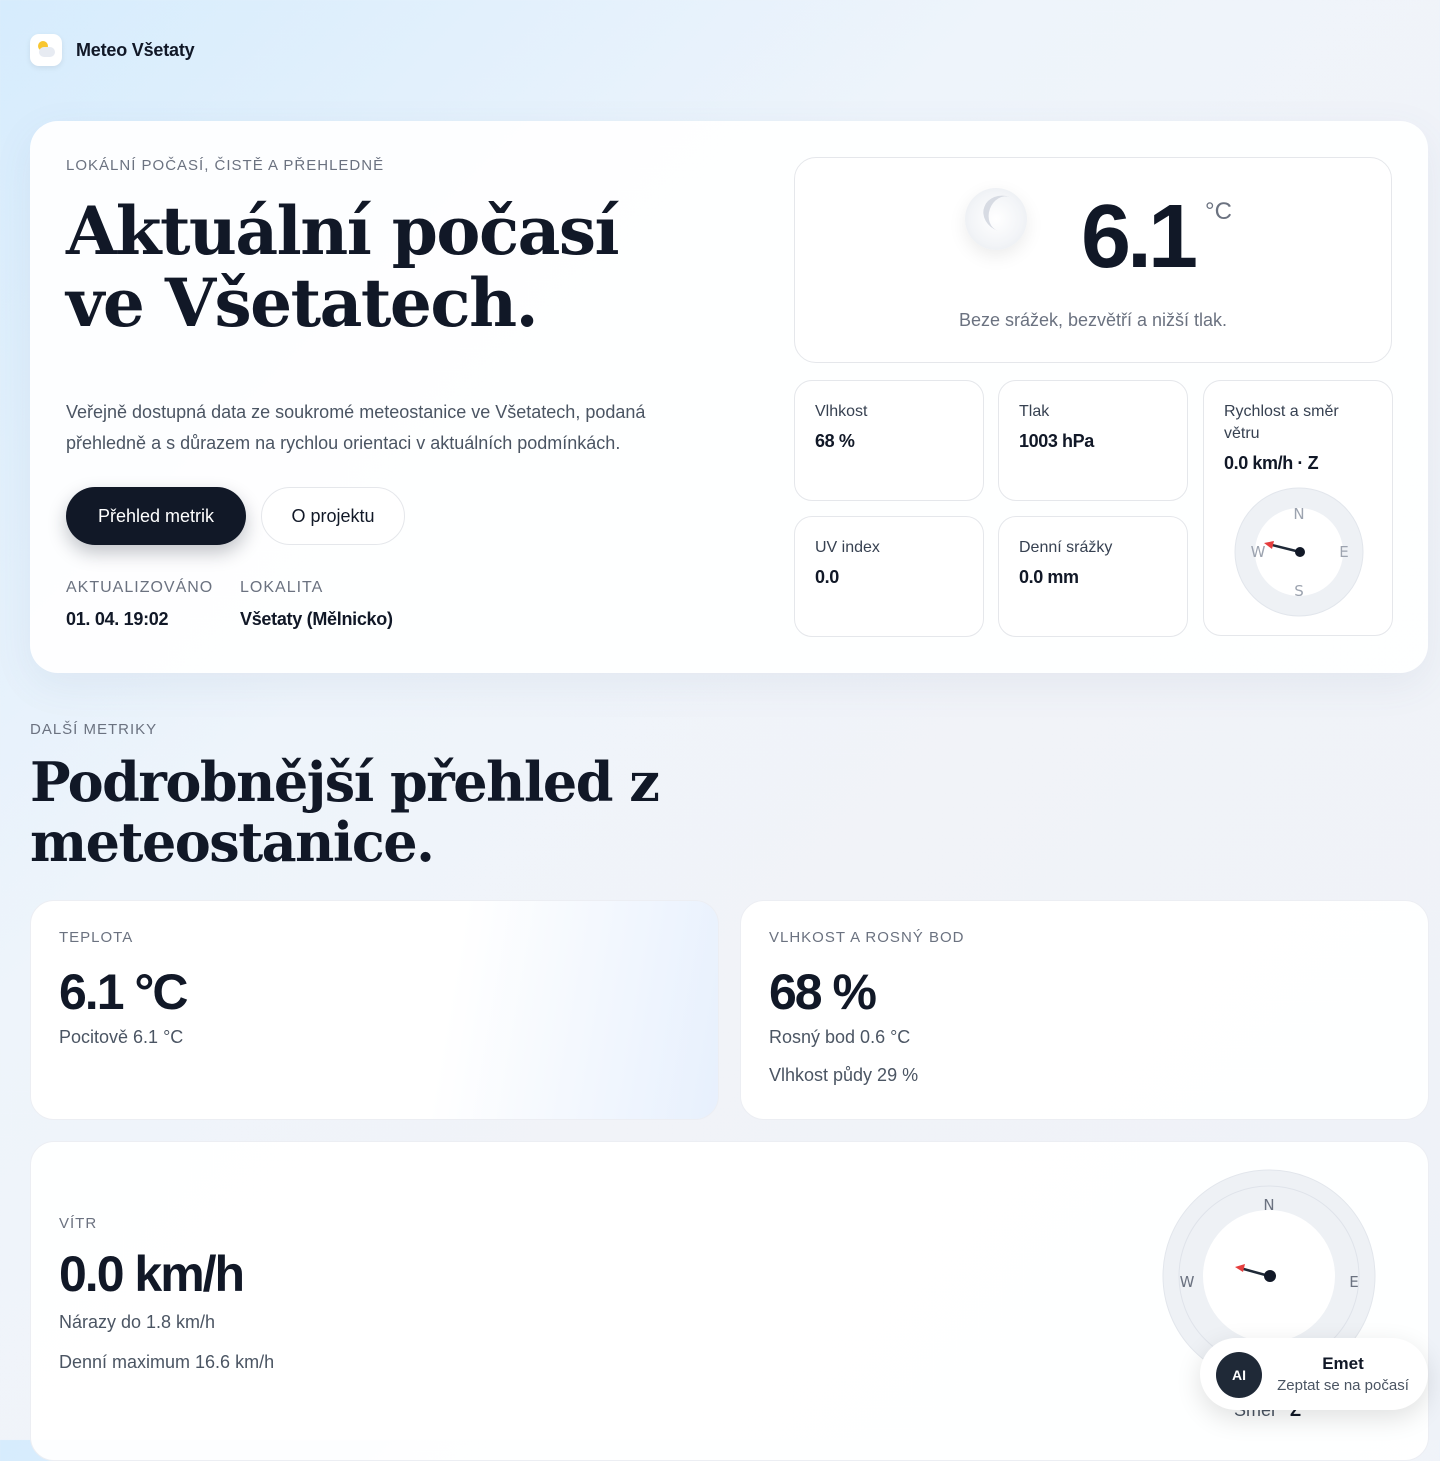  I want to click on pressure-label: Tlak, so click(1034, 411).